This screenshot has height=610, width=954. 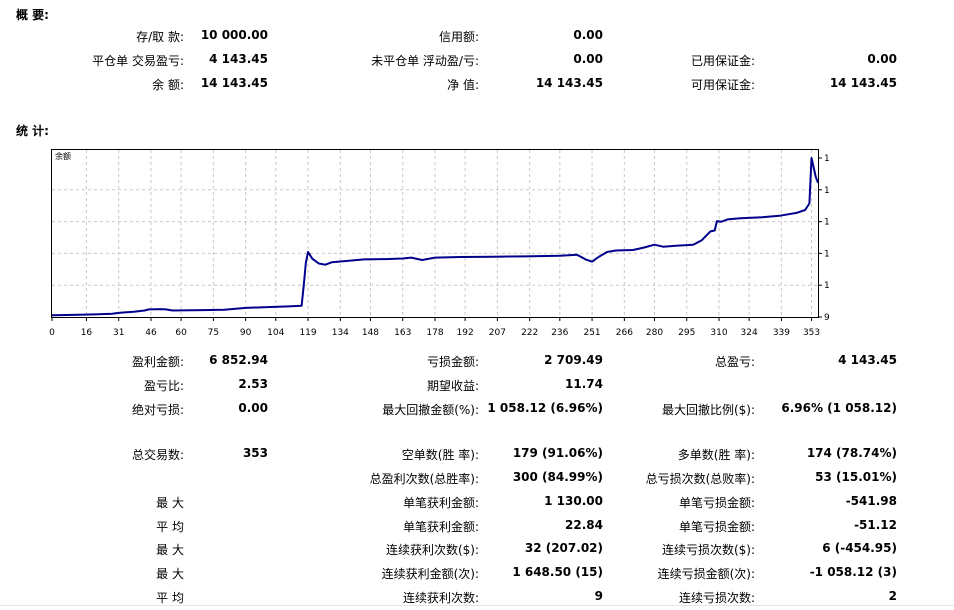 I want to click on x-tick-label: 251, so click(x=591, y=333).